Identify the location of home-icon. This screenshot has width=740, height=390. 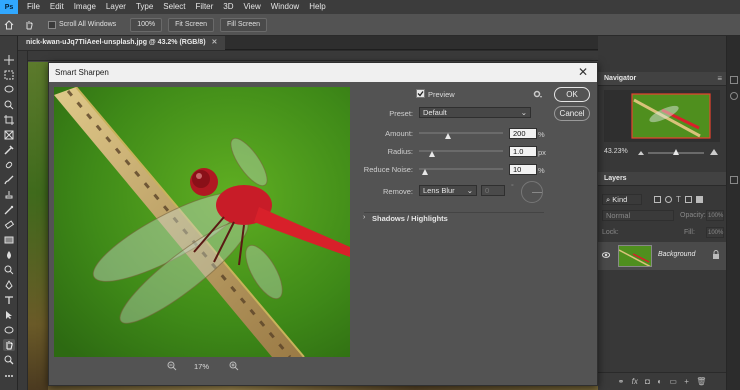
(9, 24).